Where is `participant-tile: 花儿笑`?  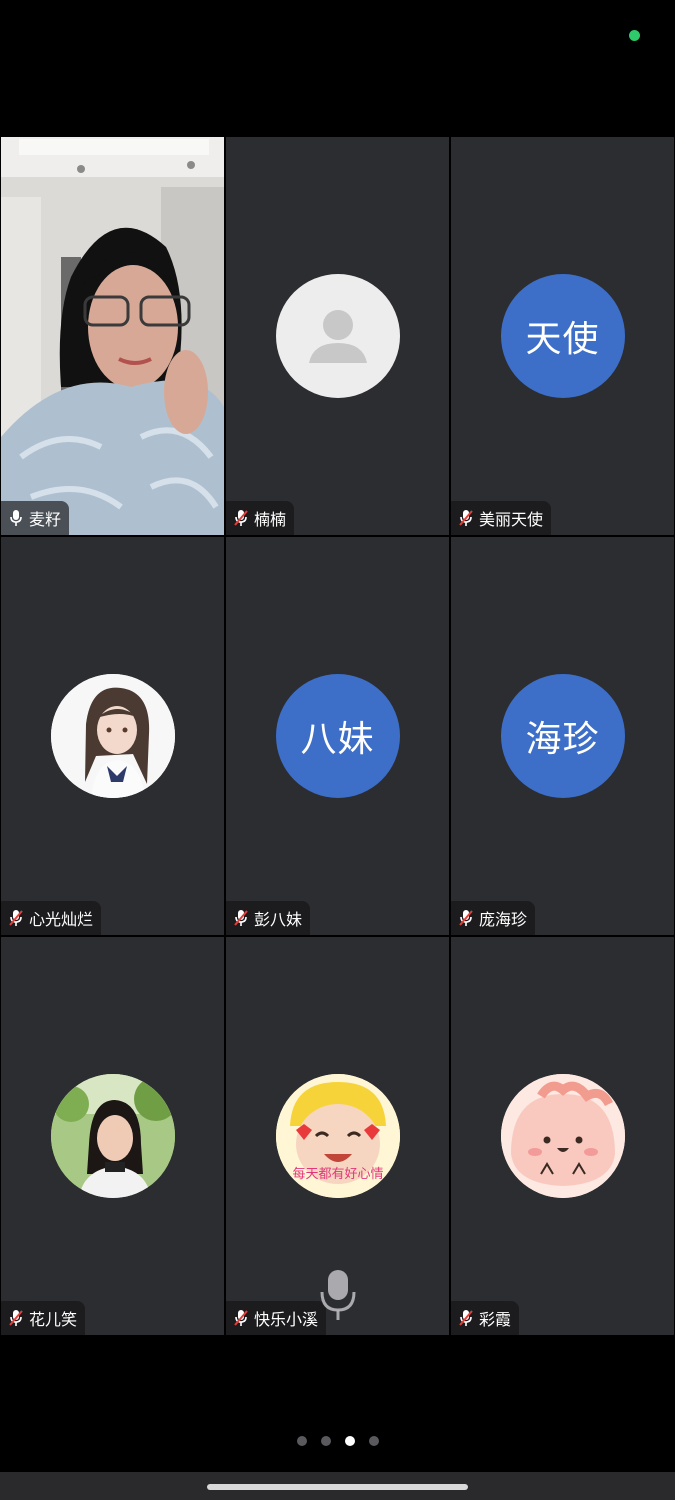 participant-tile: 花儿笑 is located at coordinates (112, 1136).